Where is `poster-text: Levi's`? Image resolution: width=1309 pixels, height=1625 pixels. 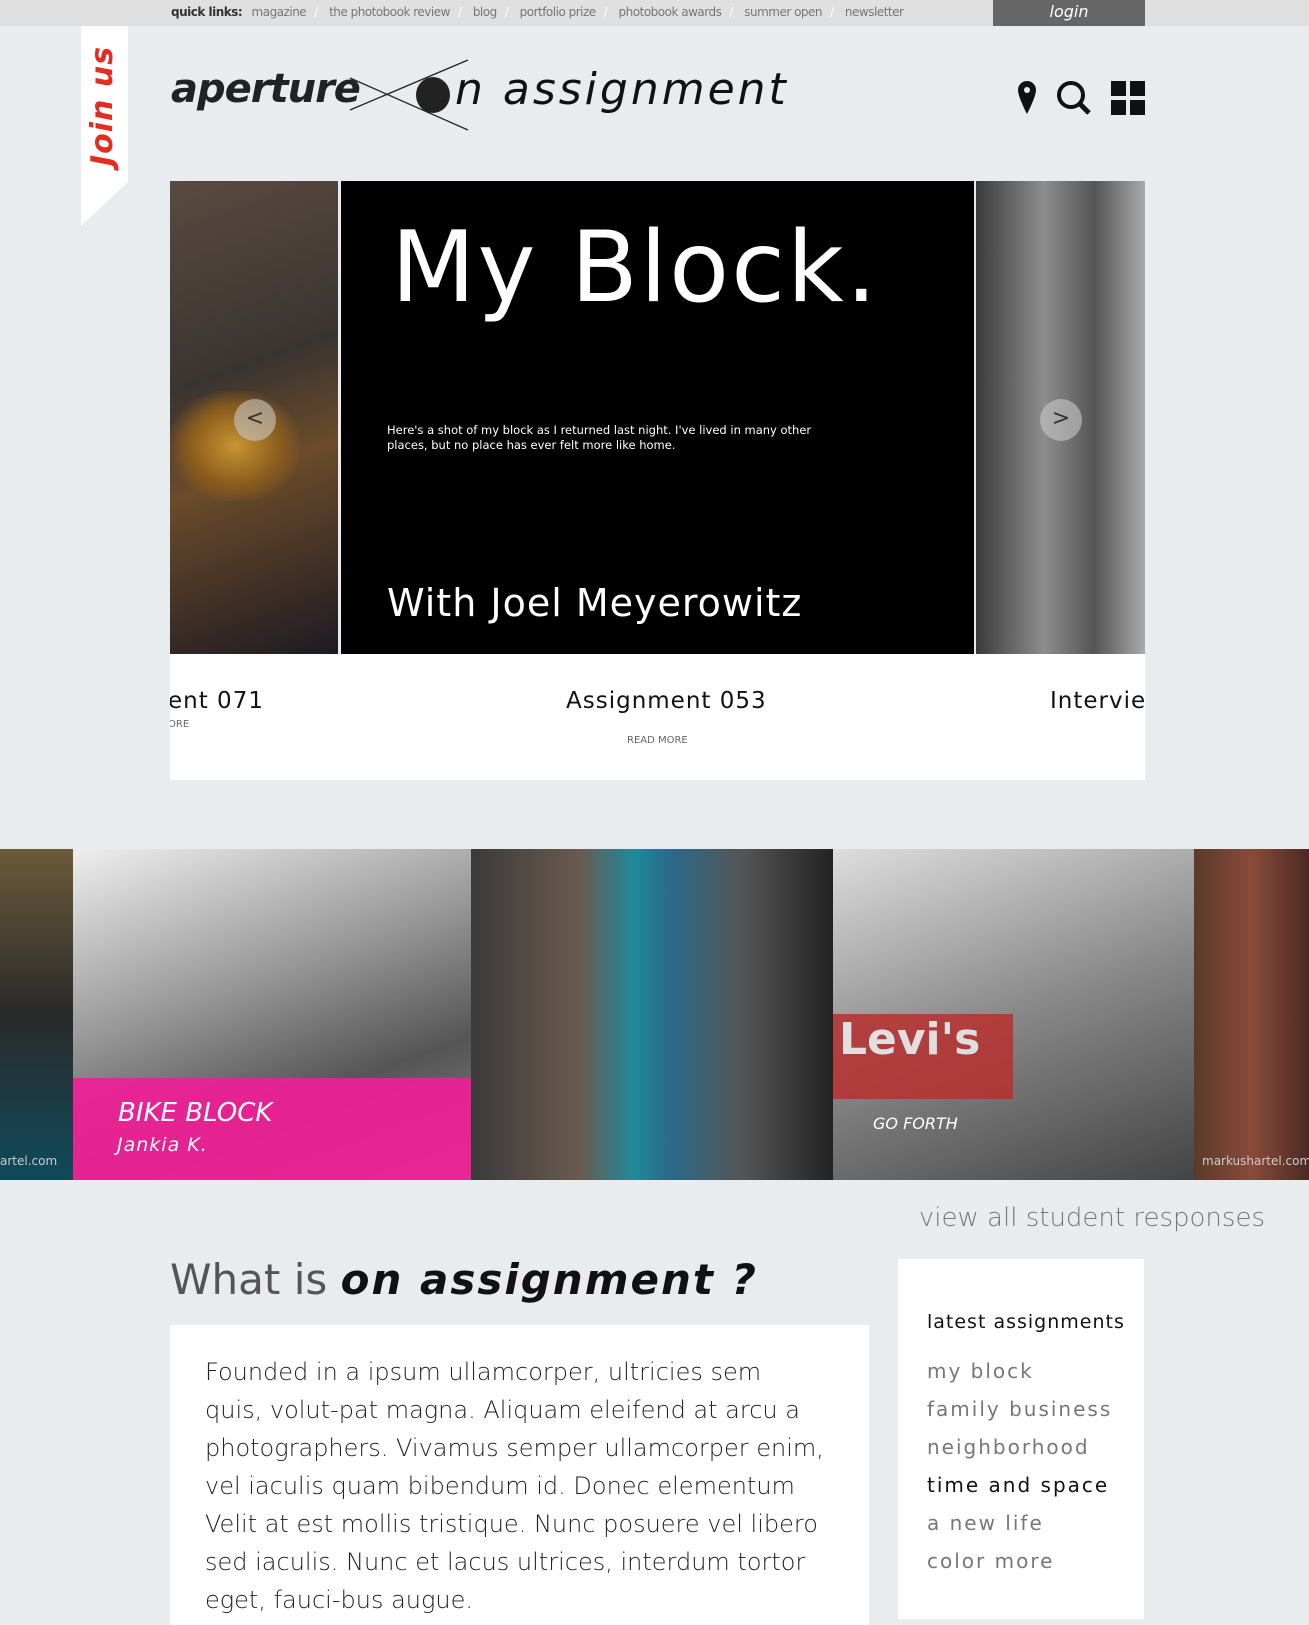 poster-text: Levi's is located at coordinates (923, 1056).